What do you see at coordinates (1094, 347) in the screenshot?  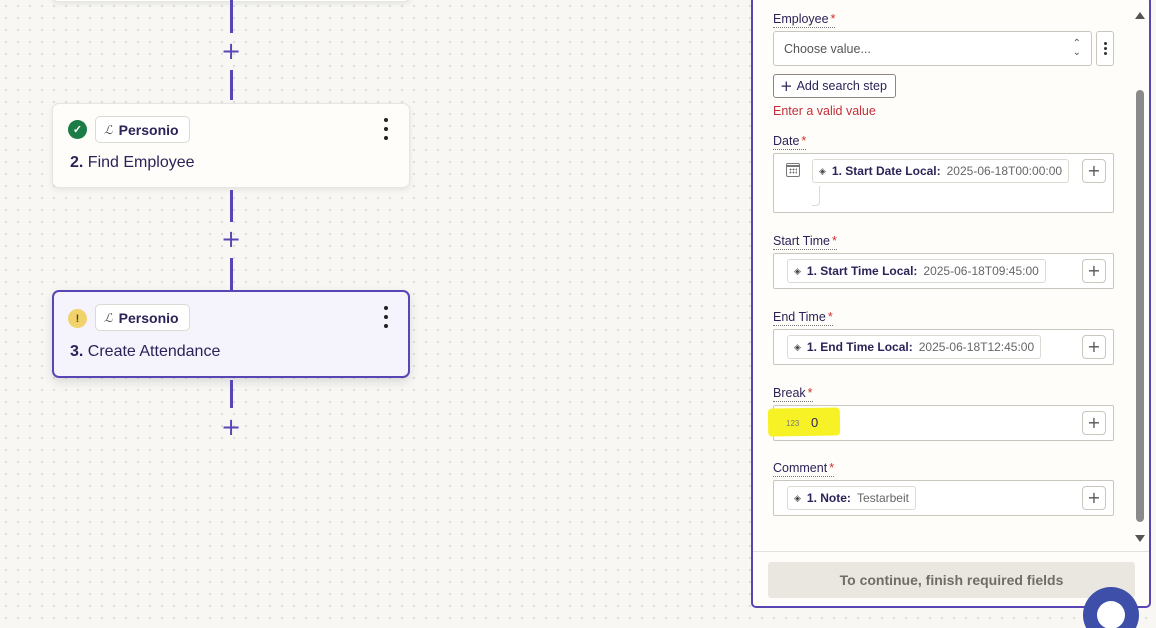 I see `end-time-insert-data-button: +` at bounding box center [1094, 347].